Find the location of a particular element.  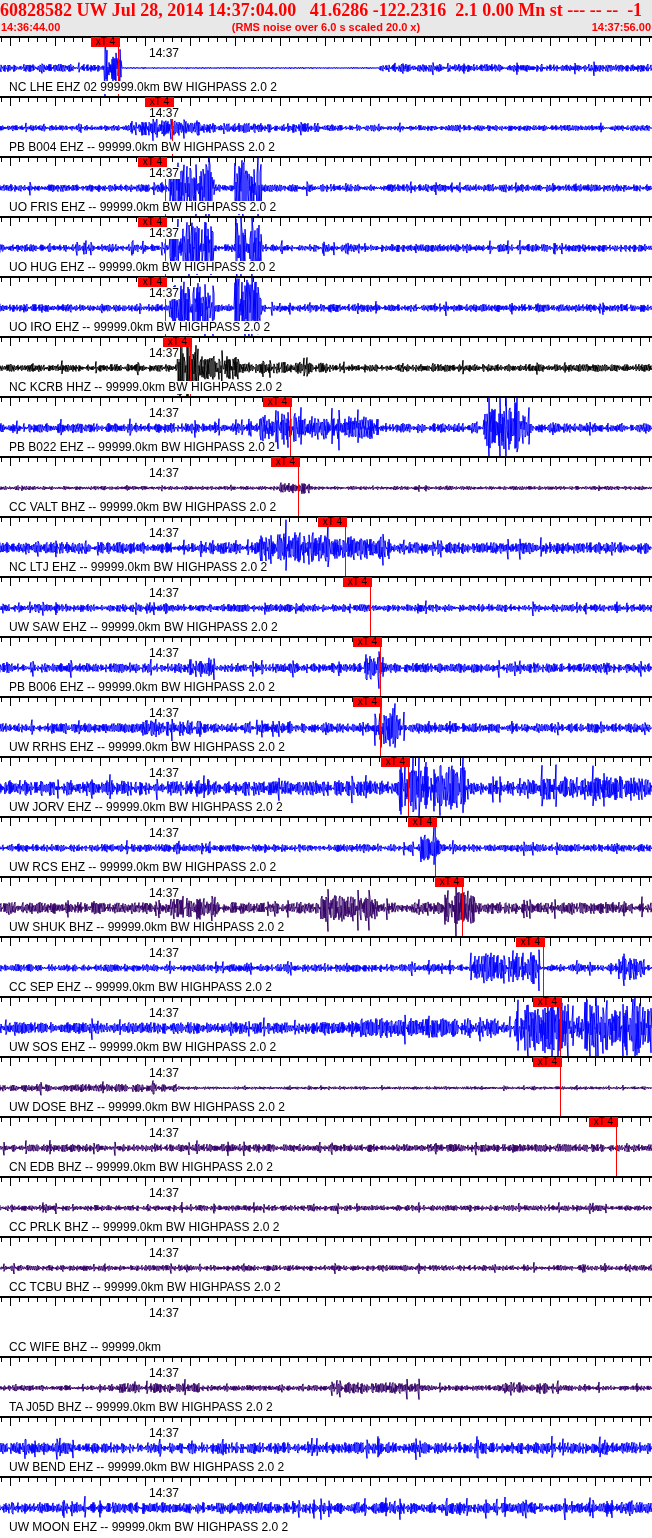

station-label: CC VALT BHZ -- 99999.0km BW HIGHPASS 2.0 2 is located at coordinates (143, 507).